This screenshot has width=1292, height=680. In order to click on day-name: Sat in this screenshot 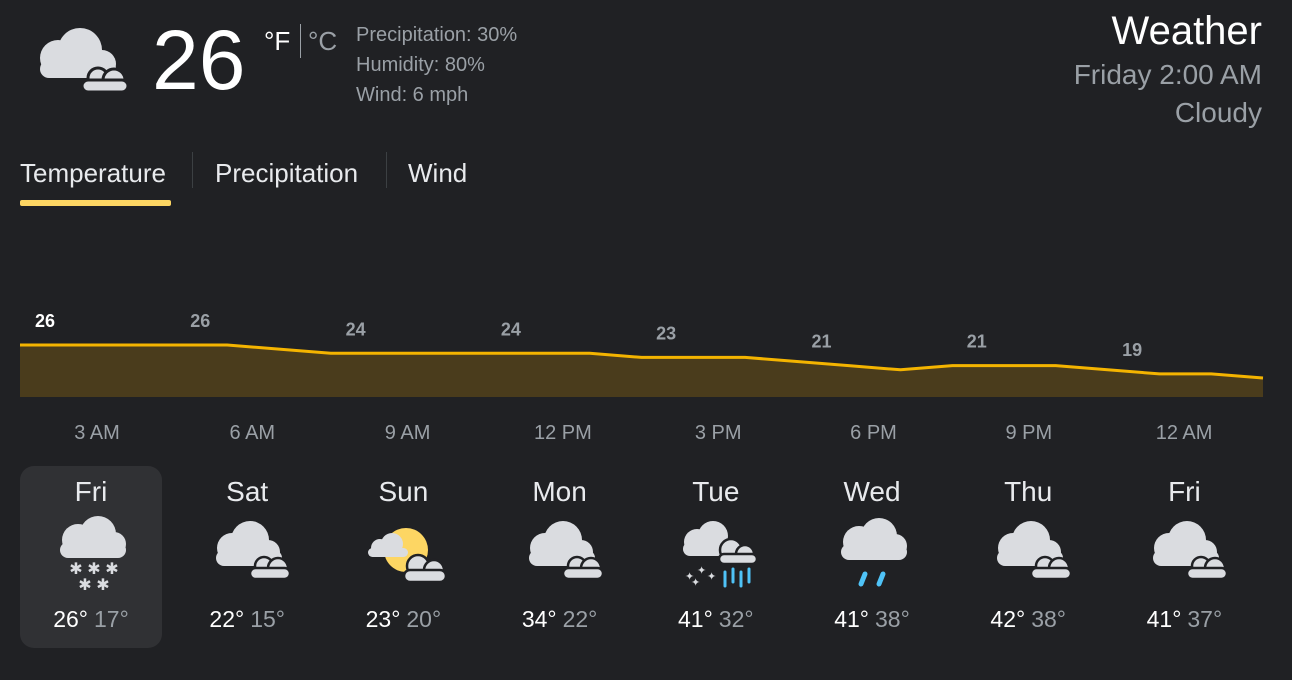, I will do `click(247, 491)`.